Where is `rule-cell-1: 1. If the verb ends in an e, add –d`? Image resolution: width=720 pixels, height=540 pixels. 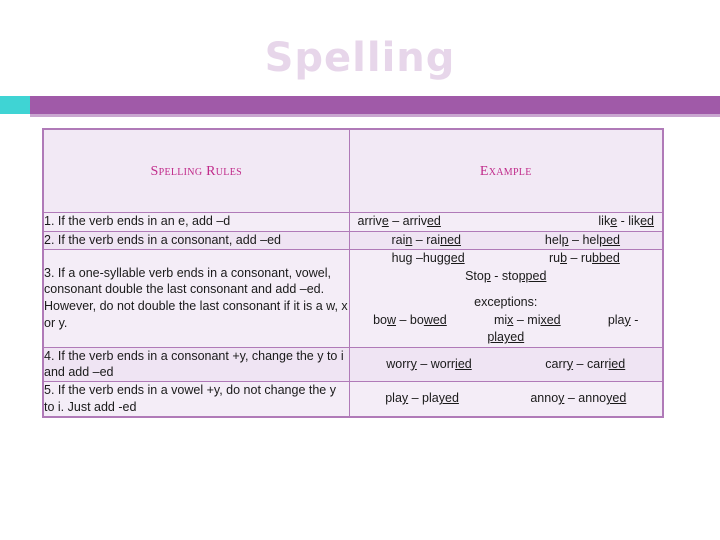
rule-cell-1: 1. If the verb ends in an e, add –d is located at coordinates (196, 222).